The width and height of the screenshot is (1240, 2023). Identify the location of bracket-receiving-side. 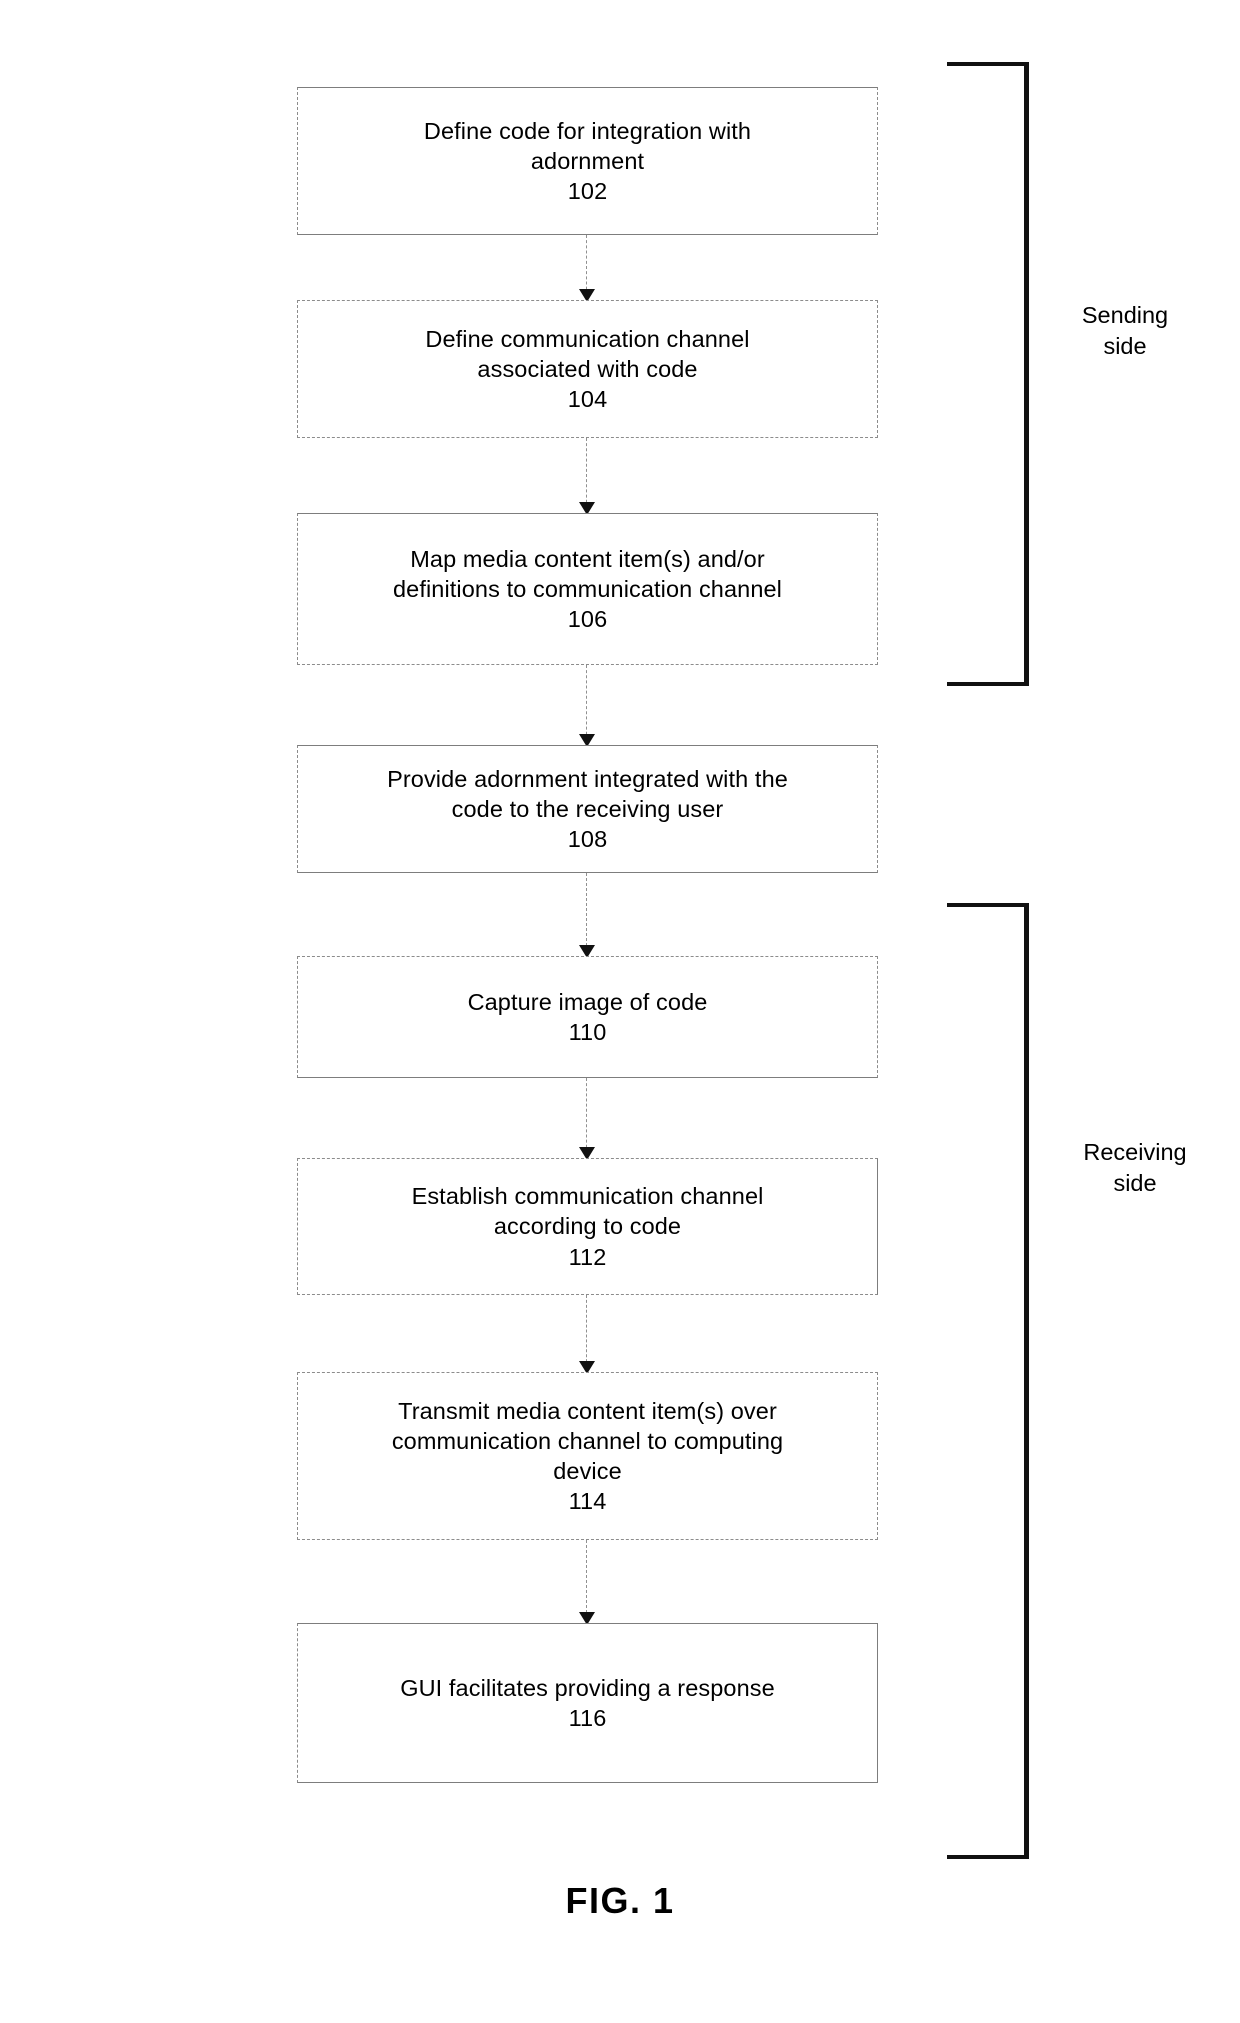
(988, 1381).